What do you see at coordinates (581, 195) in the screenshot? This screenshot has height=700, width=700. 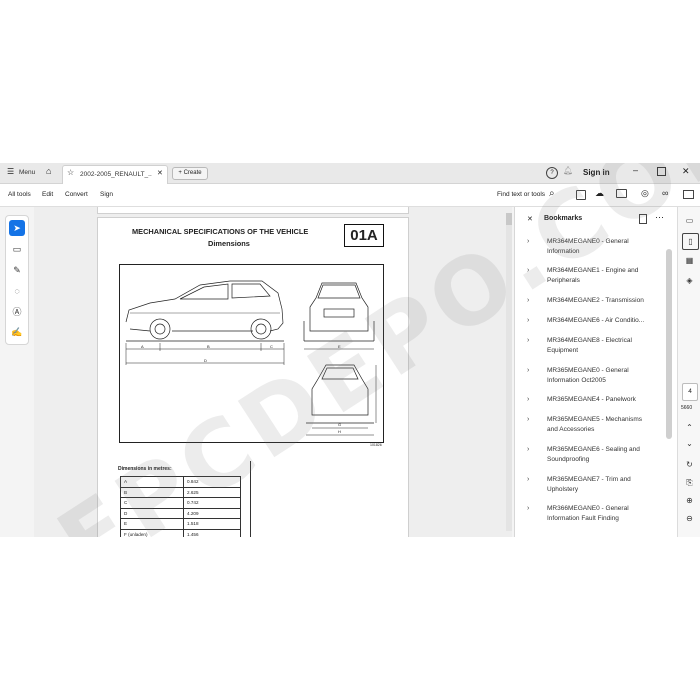 I see `save-icon` at bounding box center [581, 195].